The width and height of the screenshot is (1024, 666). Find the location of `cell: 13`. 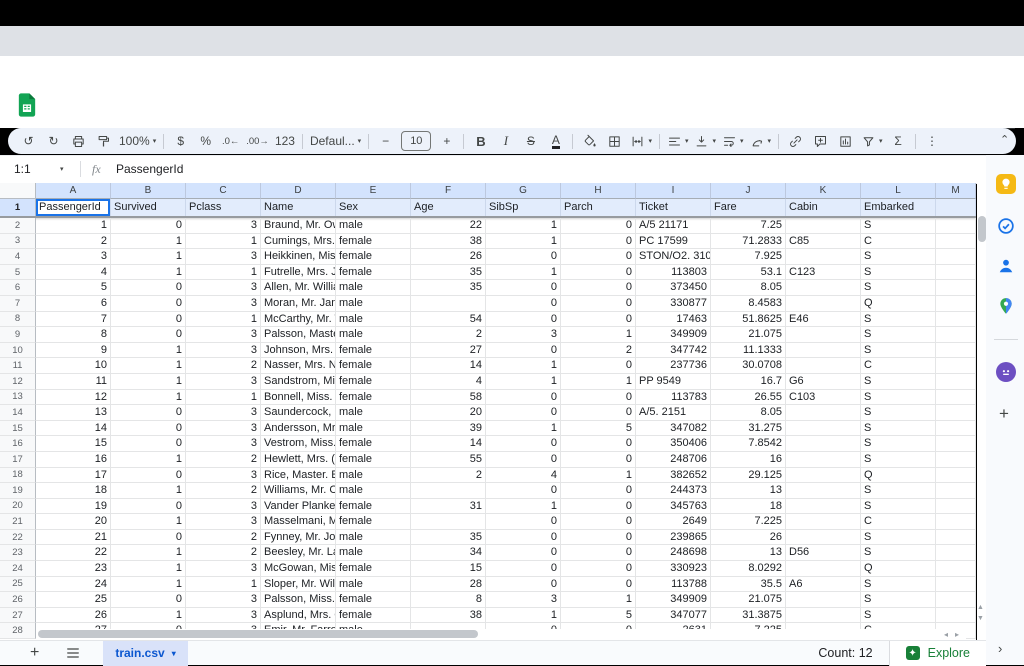

cell: 13 is located at coordinates (748, 553).